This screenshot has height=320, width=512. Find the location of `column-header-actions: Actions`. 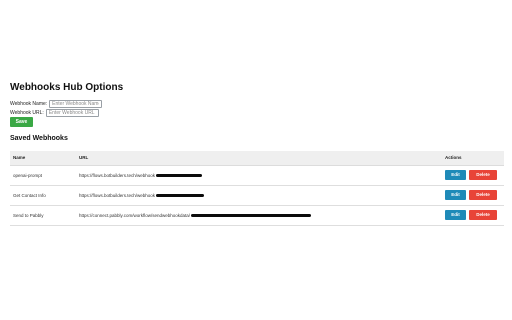

column-header-actions: Actions is located at coordinates (473, 158).